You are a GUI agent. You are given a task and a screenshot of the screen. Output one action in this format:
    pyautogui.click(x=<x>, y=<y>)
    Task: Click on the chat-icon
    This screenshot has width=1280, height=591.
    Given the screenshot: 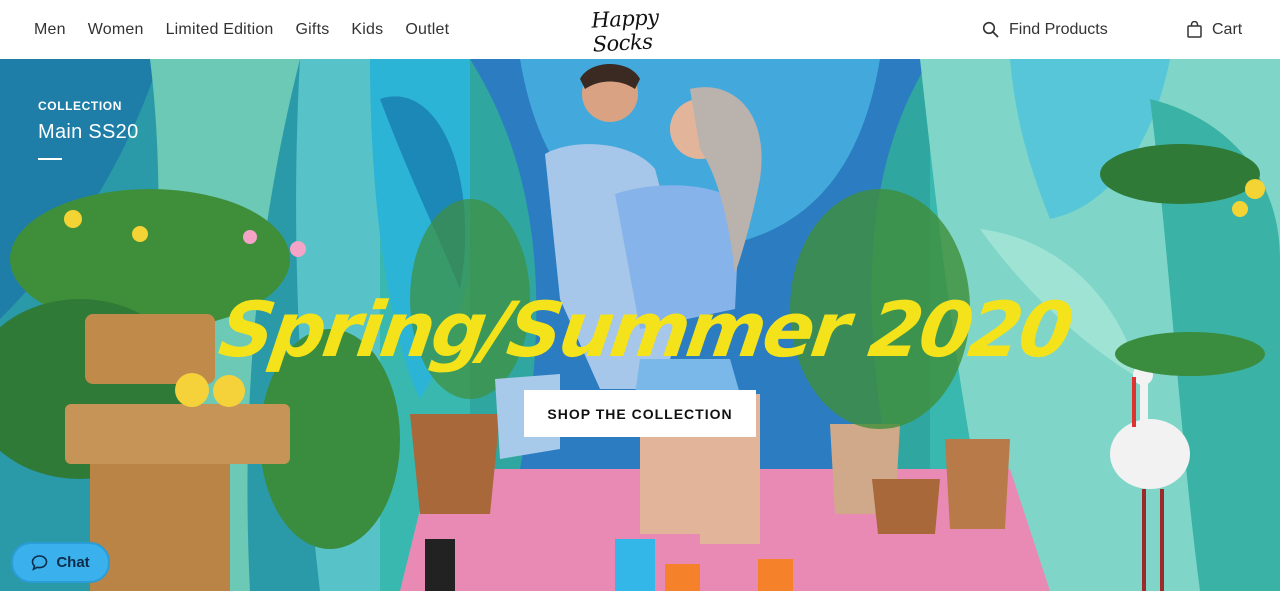 What is the action you would take?
    pyautogui.click(x=40, y=563)
    